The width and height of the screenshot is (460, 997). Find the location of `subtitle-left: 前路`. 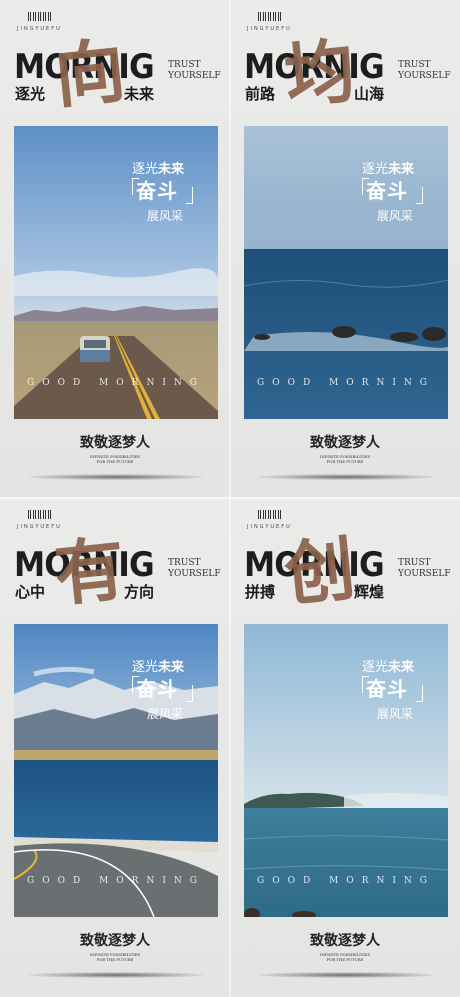

subtitle-left: 前路 is located at coordinates (260, 94).